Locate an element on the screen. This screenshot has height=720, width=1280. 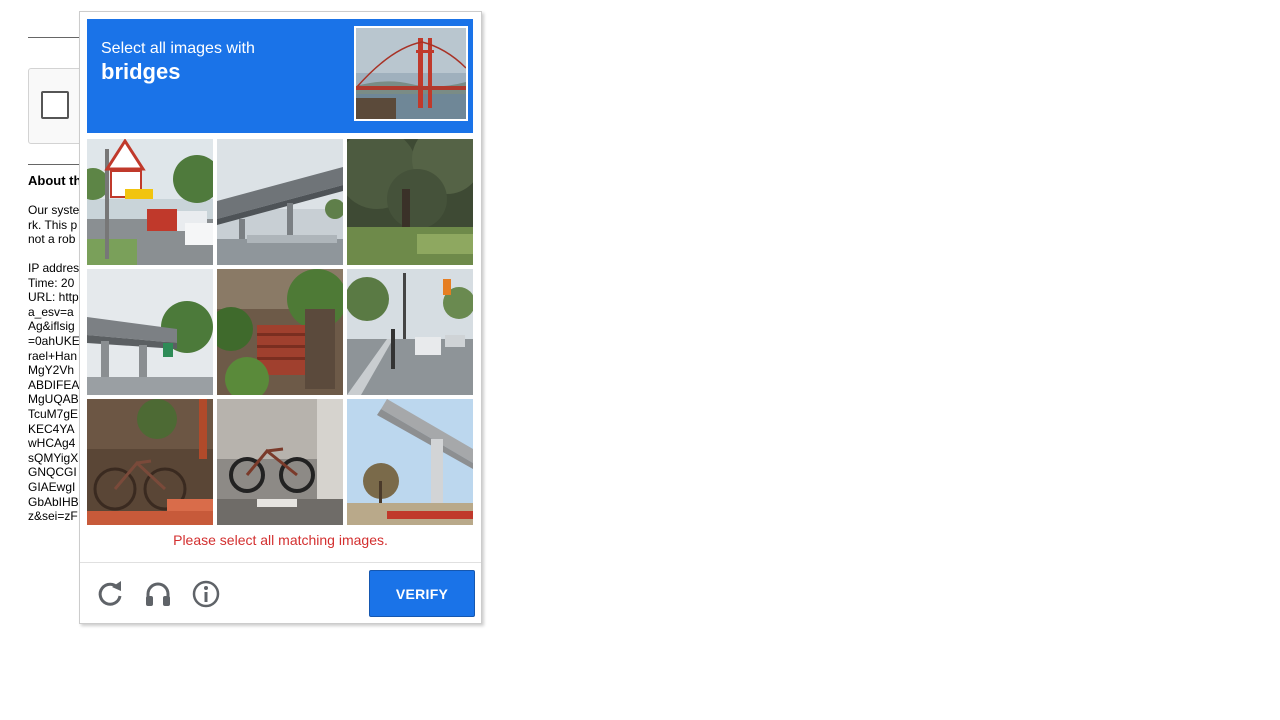
error-message: Please select all matching images. is located at coordinates (280, 540).